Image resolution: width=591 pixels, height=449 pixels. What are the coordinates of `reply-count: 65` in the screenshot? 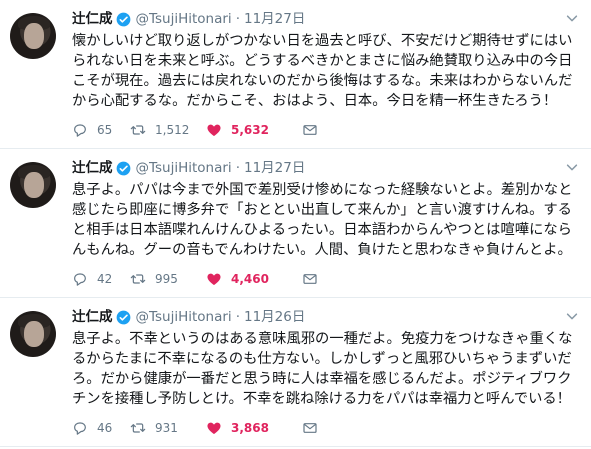 It's located at (105, 130).